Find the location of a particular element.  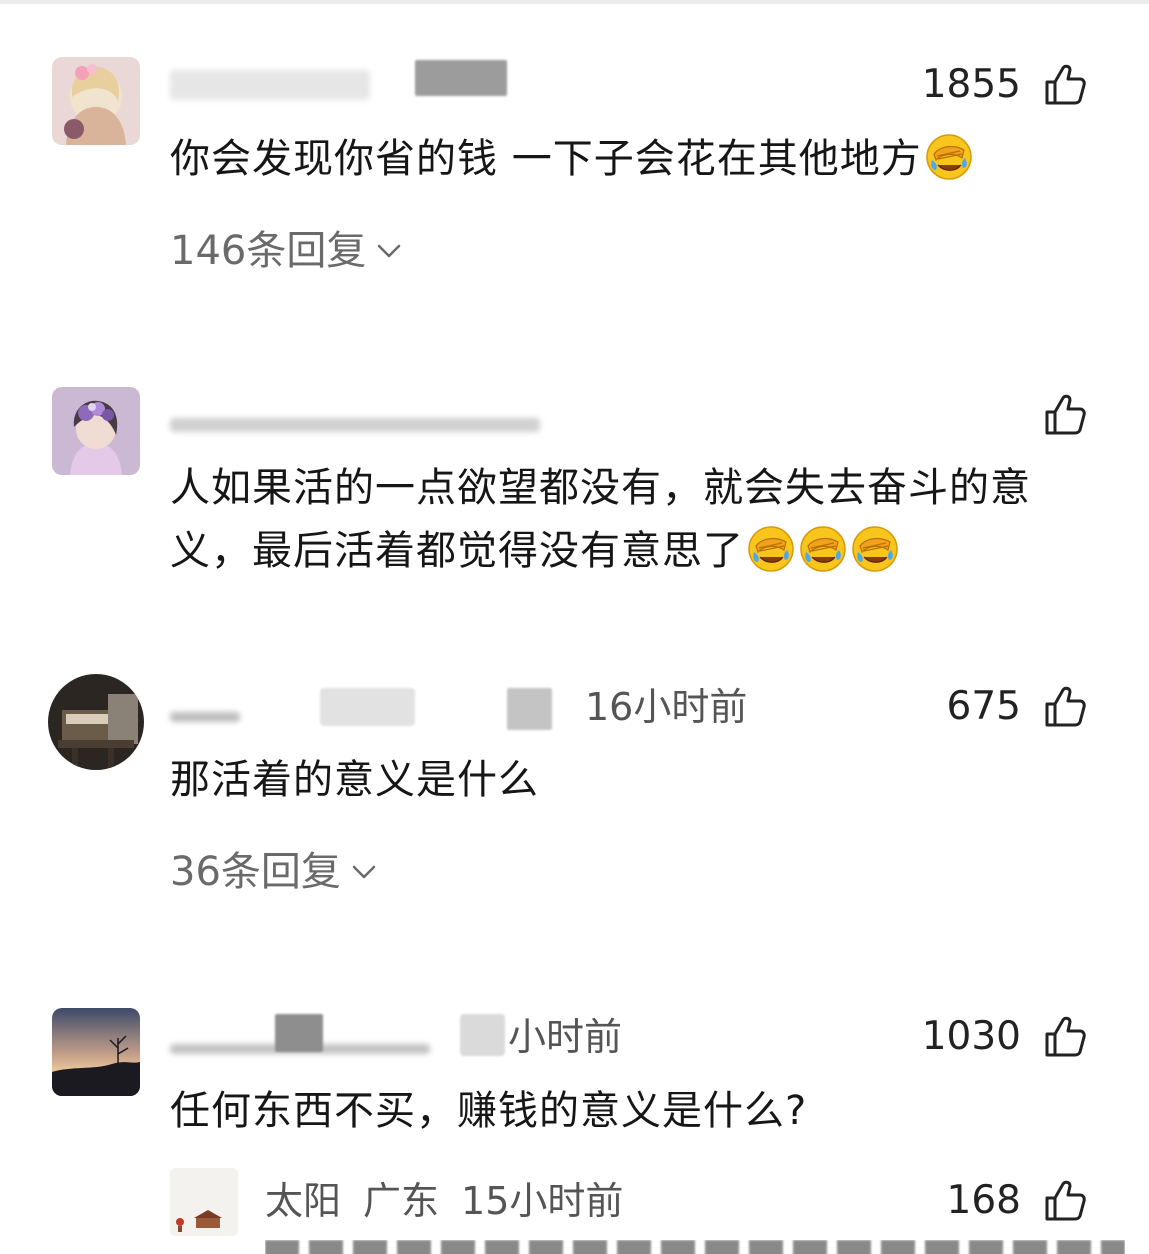

comment-text: 那活着的意义是什么 is located at coordinates (645, 780).